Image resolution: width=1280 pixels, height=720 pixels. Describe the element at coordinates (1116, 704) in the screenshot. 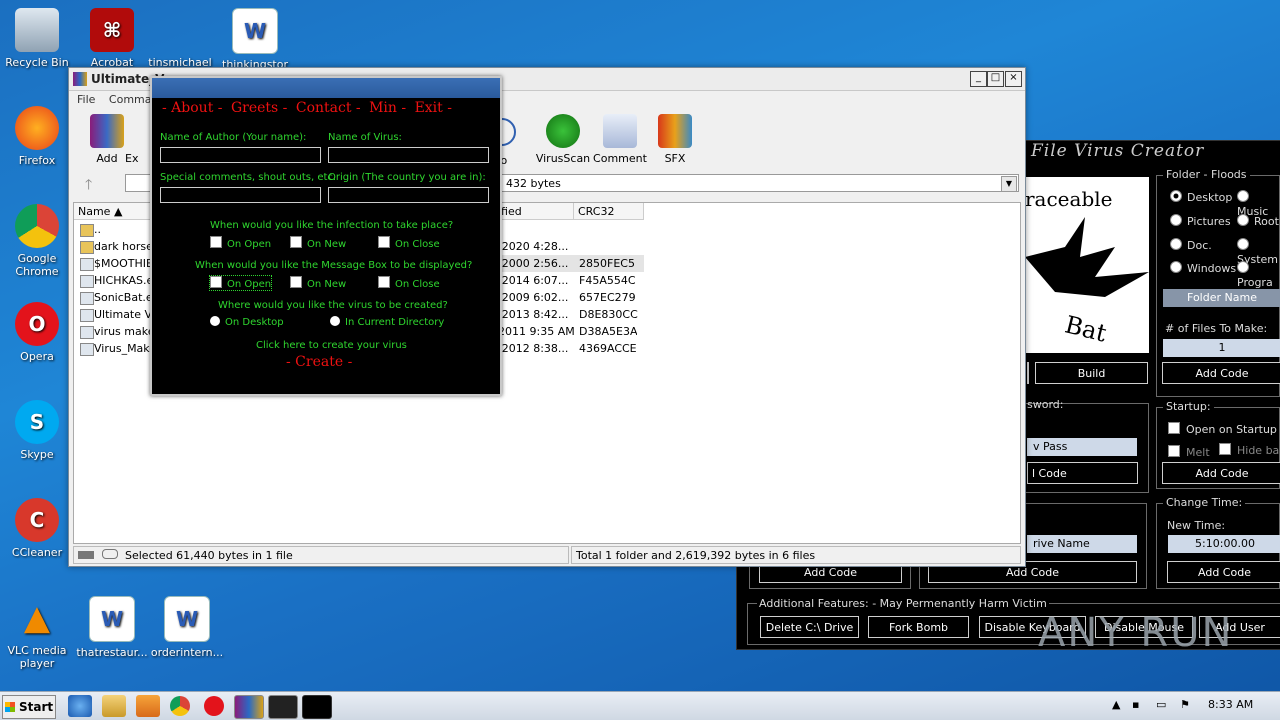

I see `tray-arrow-icon: ▲` at that location.